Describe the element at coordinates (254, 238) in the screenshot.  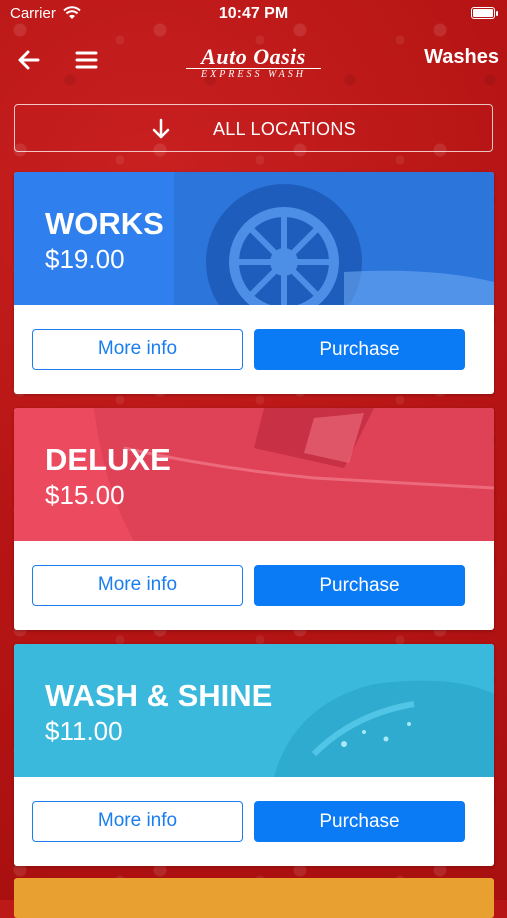
I see `wash-banner: WORKS $19.00` at that location.